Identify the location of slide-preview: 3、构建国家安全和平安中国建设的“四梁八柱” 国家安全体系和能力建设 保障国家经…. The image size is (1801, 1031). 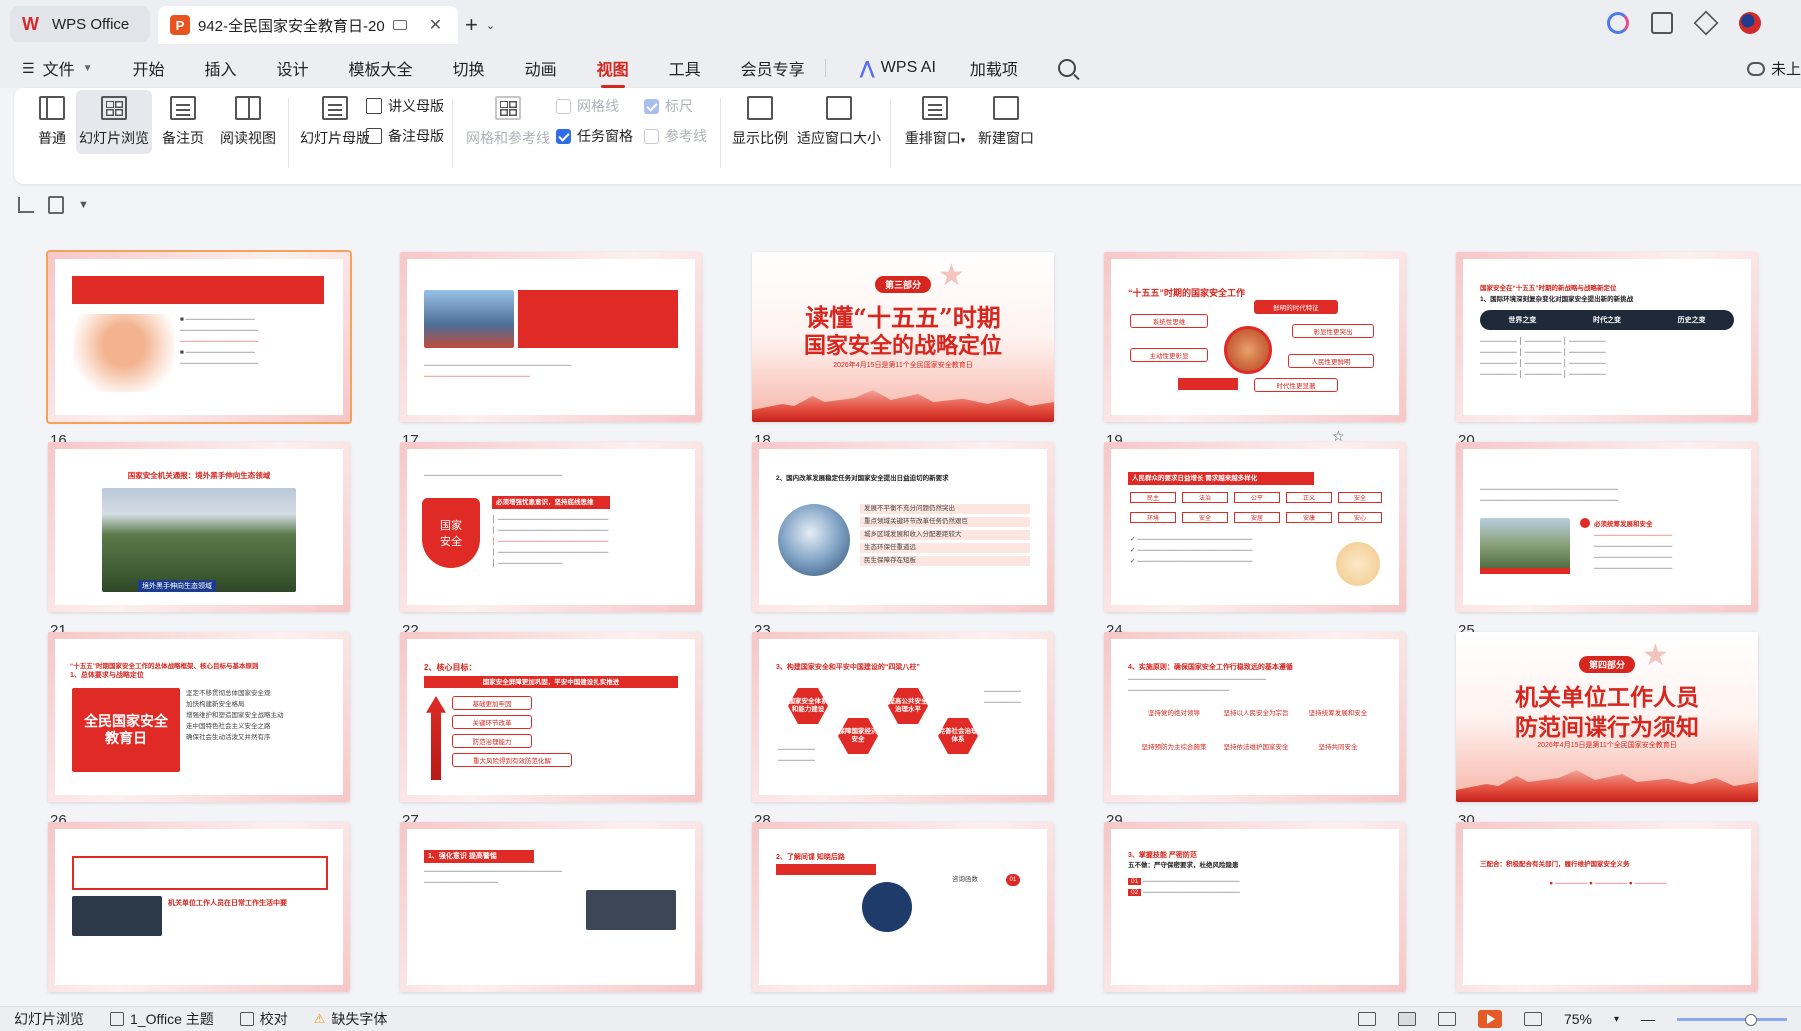
(903, 717).